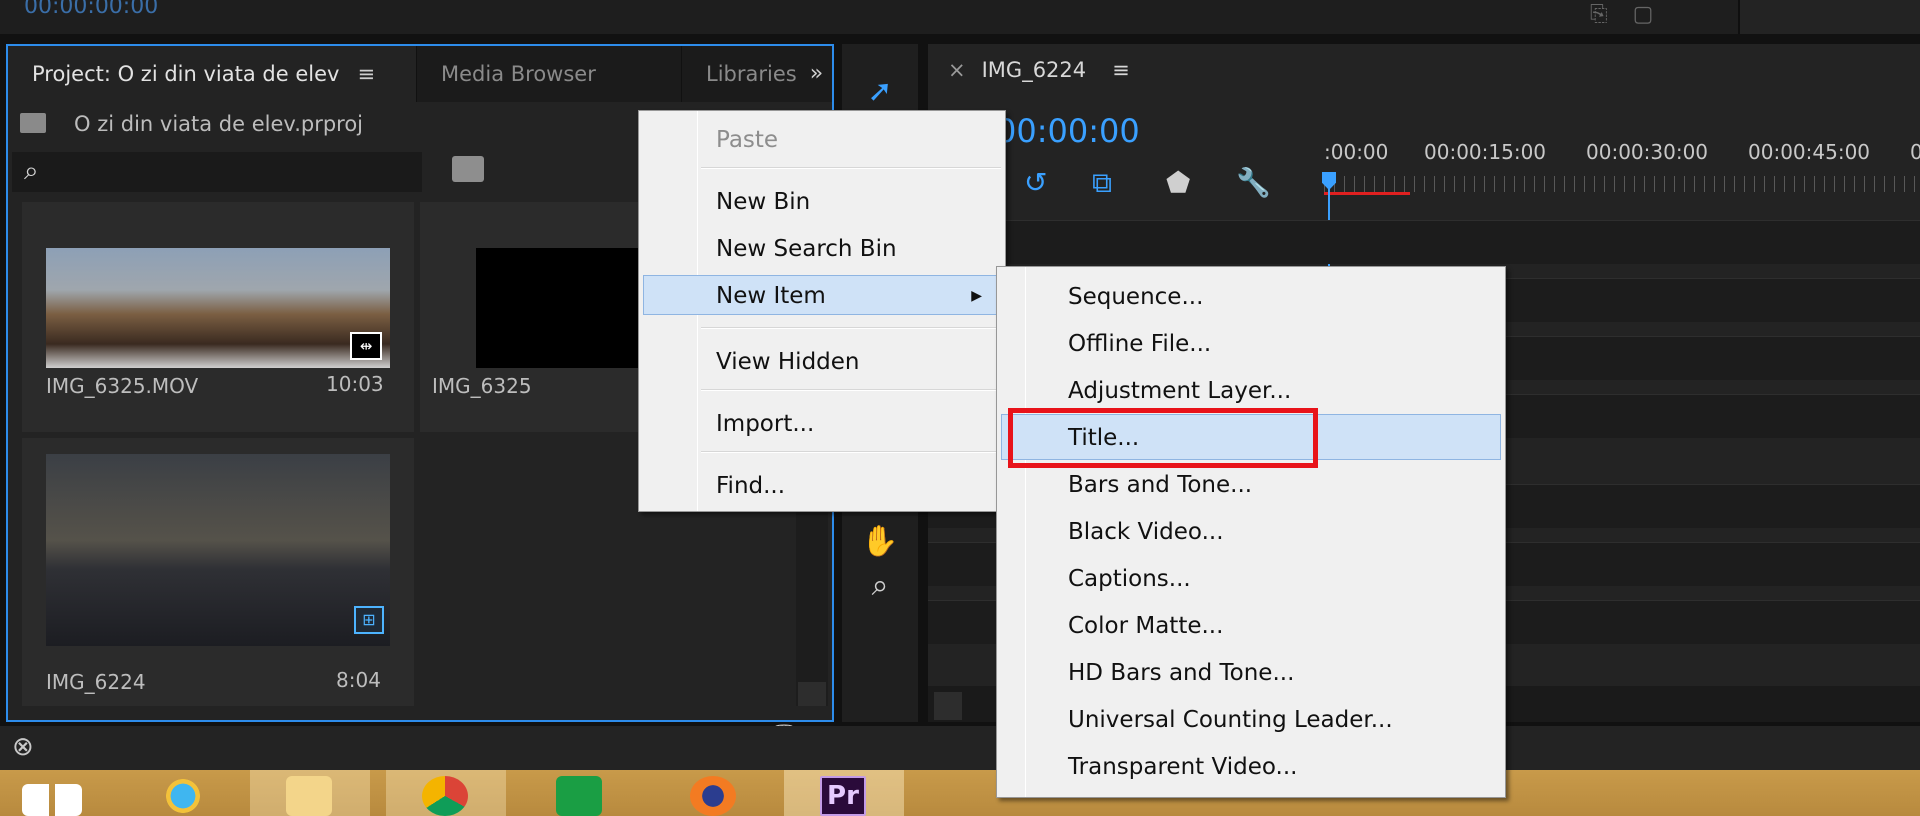  What do you see at coordinates (33, 123) in the screenshot?
I see `folder-up-icon` at bounding box center [33, 123].